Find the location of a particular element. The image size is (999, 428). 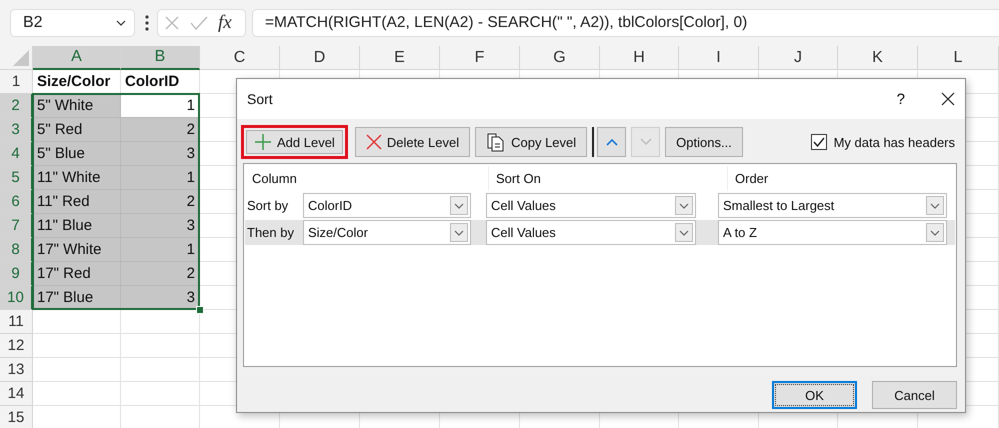

row-header: 9 is located at coordinates (16, 274).